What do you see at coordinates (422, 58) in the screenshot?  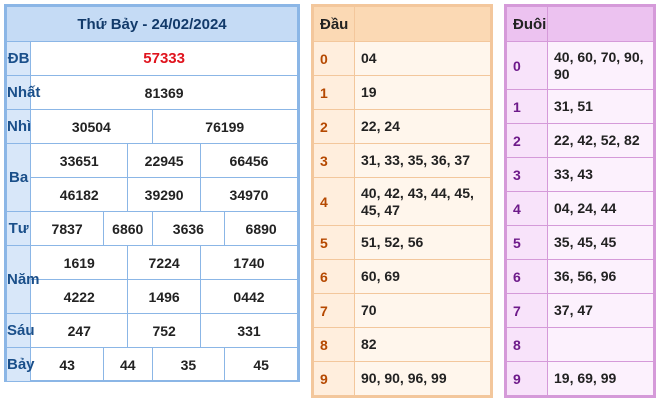 I see `head-values: 04` at bounding box center [422, 58].